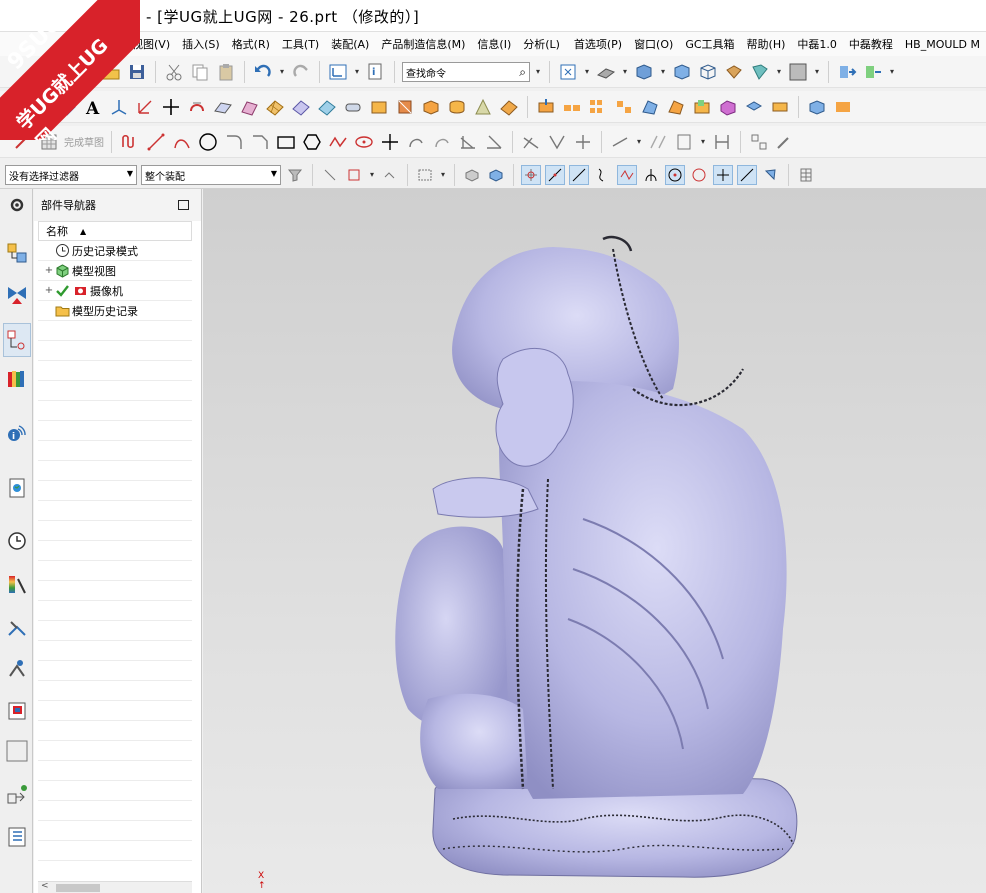 Image resolution: width=986 pixels, height=893 pixels. What do you see at coordinates (620, 142) in the screenshot?
I see `rapid-dimension-icon` at bounding box center [620, 142].